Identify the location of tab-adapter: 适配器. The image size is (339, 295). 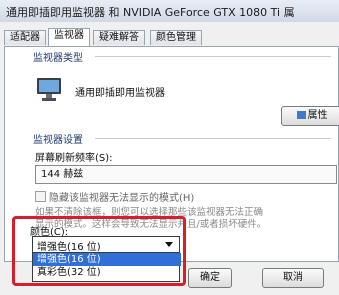
(25, 37).